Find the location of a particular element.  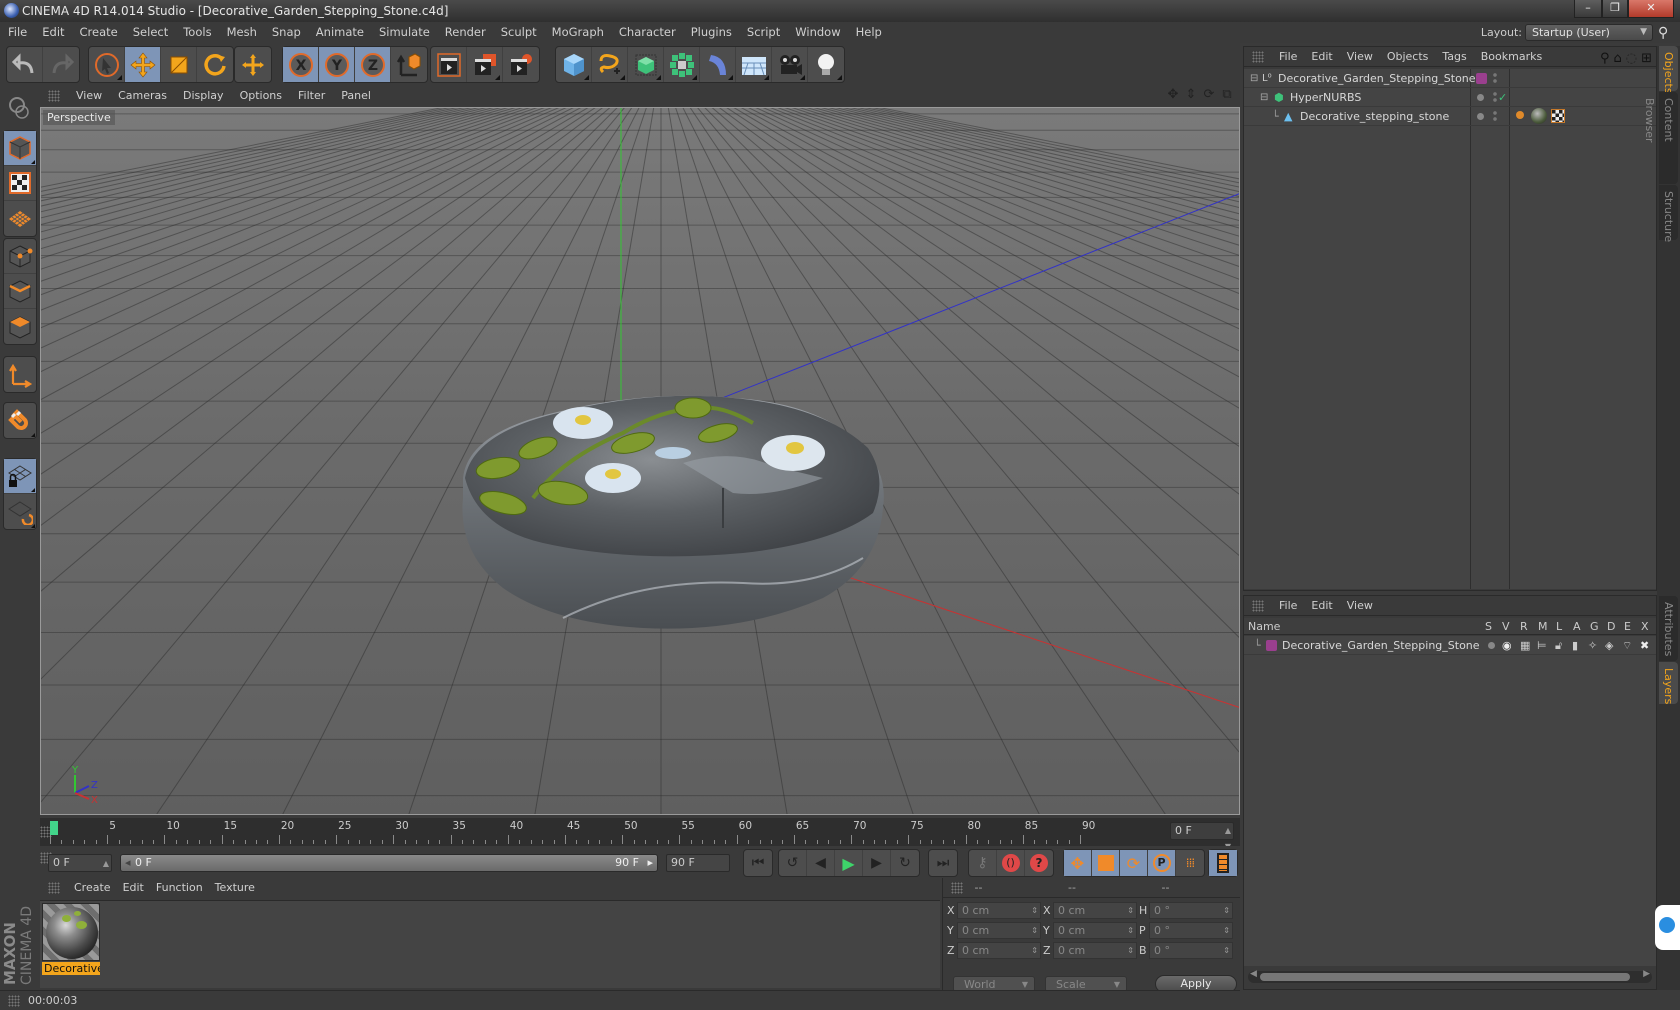

material-name-label: Decorative is located at coordinates (71, 968).